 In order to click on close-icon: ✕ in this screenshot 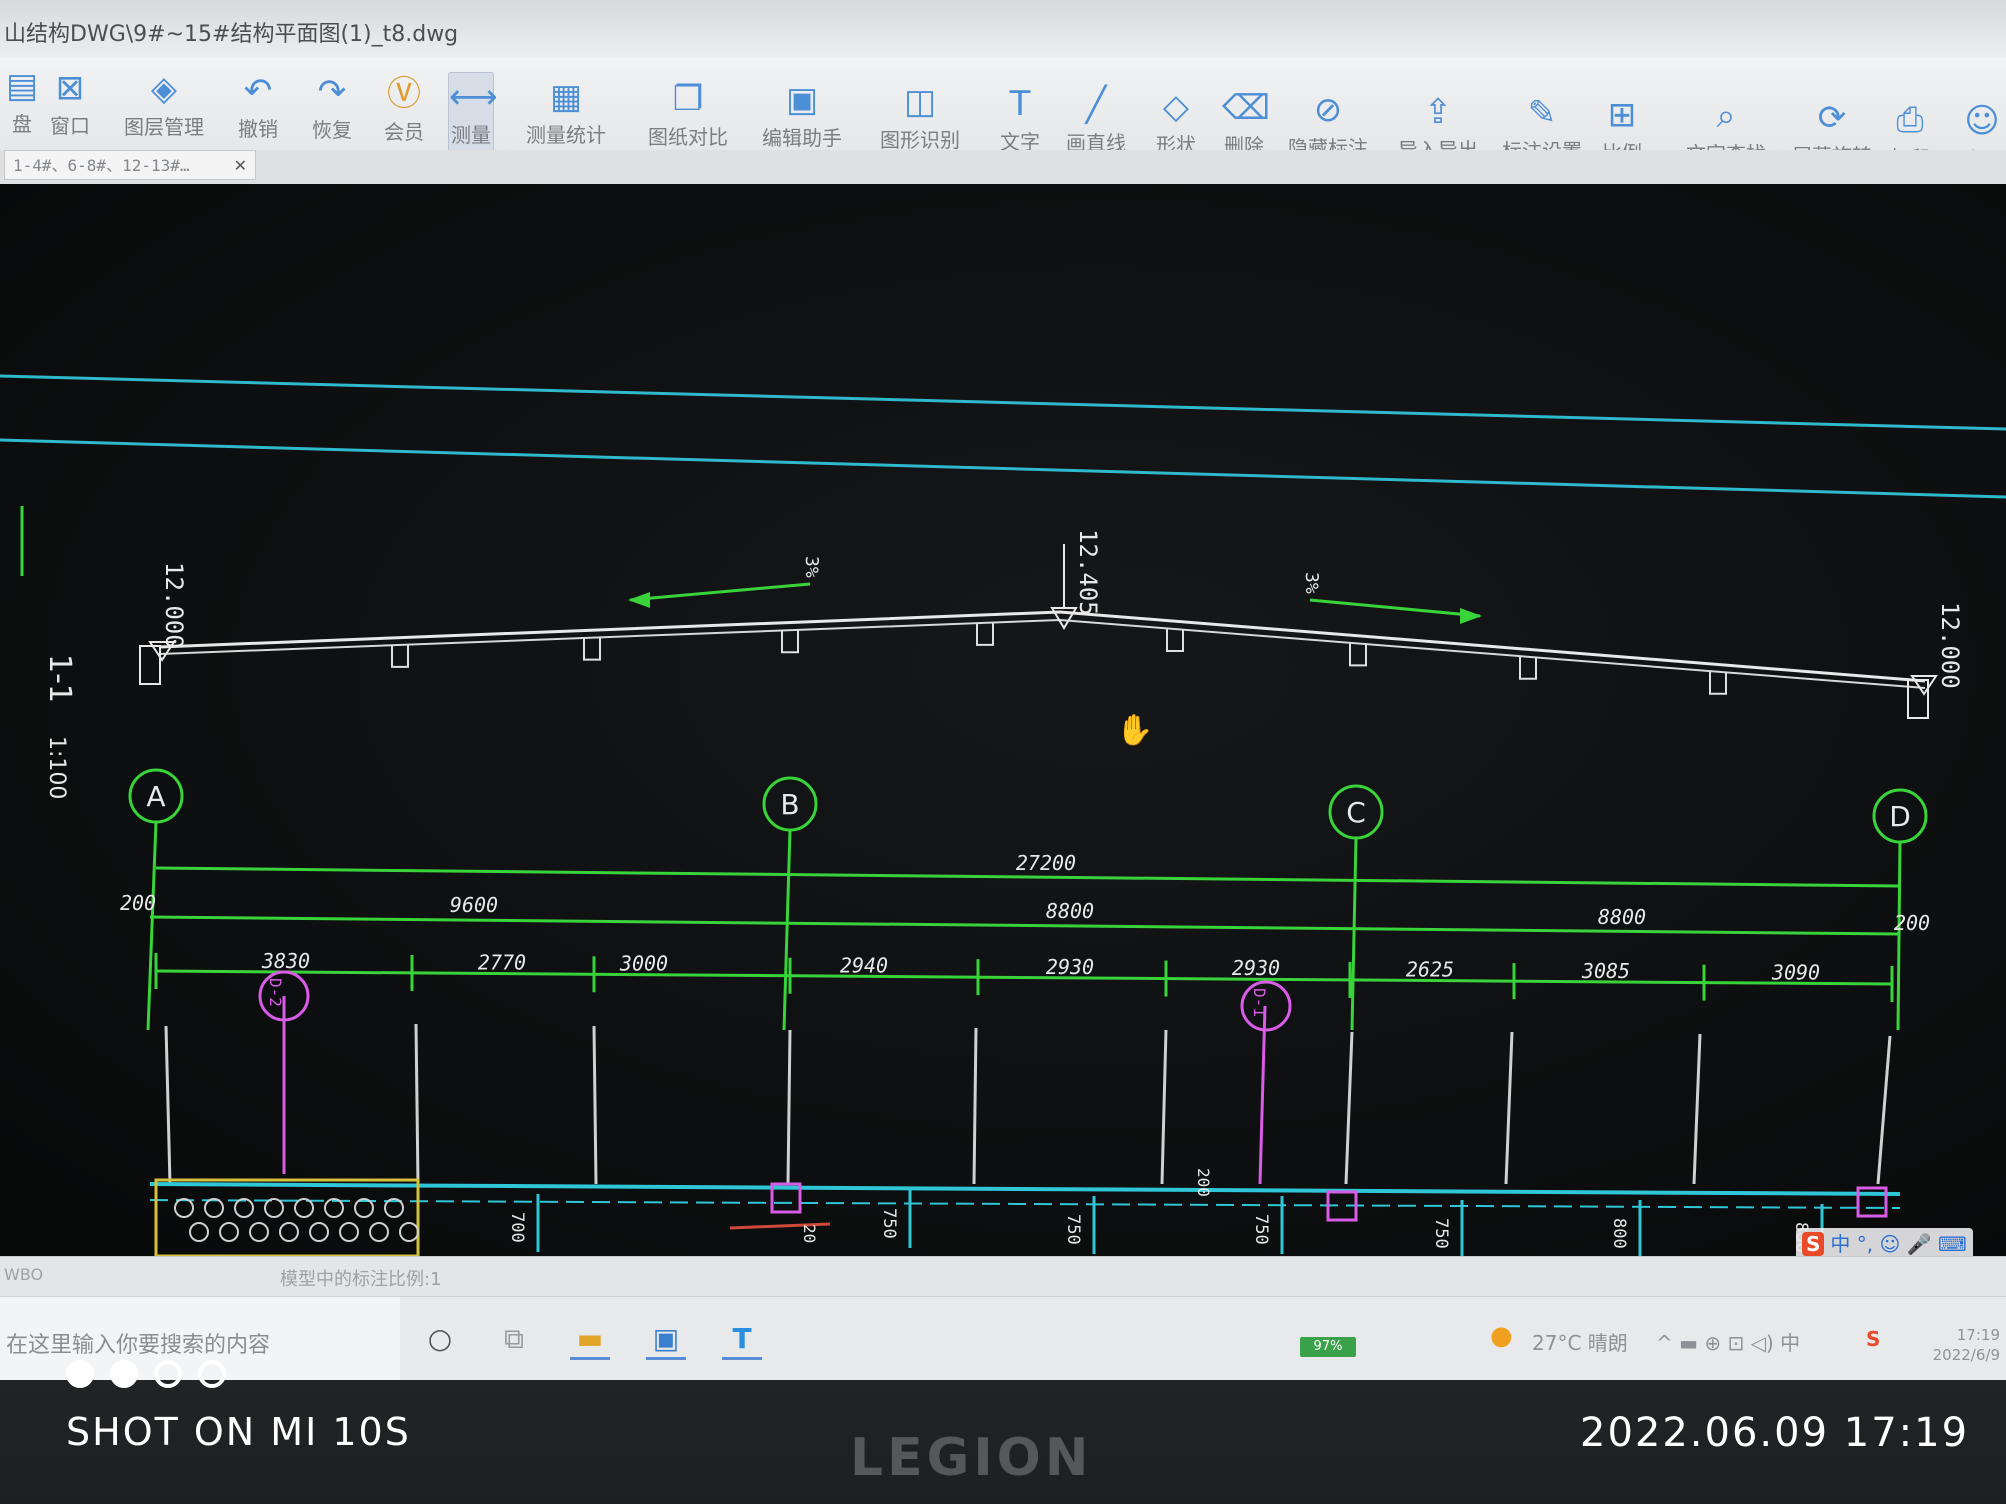, I will do `click(240, 166)`.